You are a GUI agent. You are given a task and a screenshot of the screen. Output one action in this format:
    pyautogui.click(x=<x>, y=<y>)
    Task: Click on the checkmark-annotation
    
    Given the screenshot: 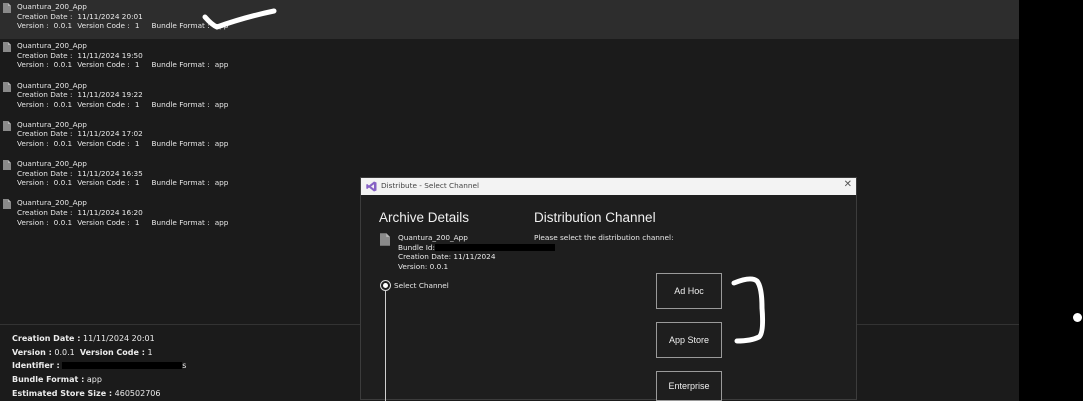 What is the action you would take?
    pyautogui.click(x=239, y=19)
    